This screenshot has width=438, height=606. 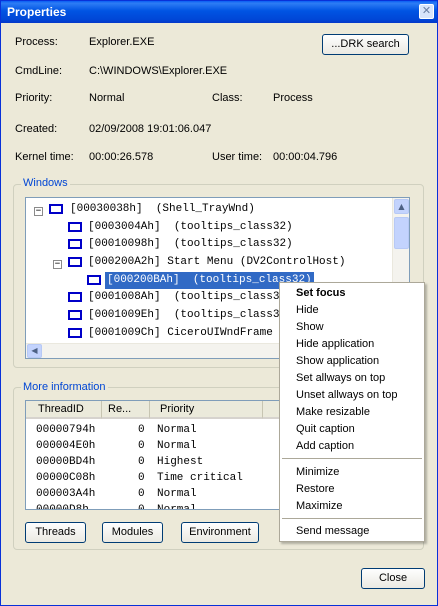 I want to click on scroll-arrow-icon: ▲, so click(x=401, y=206).